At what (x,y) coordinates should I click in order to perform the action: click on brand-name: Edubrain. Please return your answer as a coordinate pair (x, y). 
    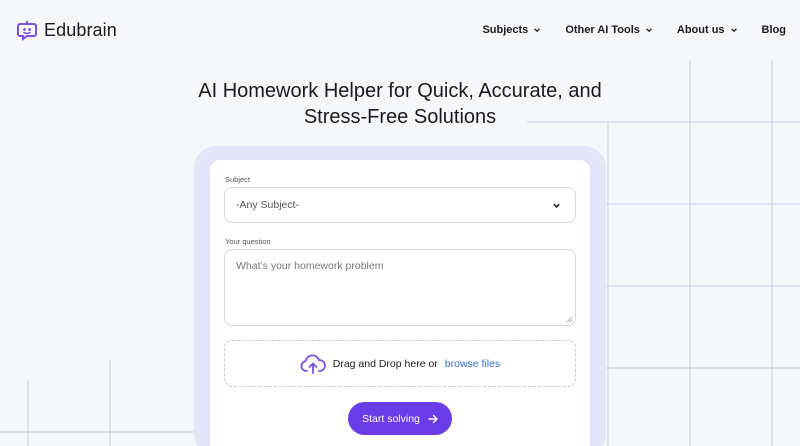
    Looking at the image, I should click on (80, 29).